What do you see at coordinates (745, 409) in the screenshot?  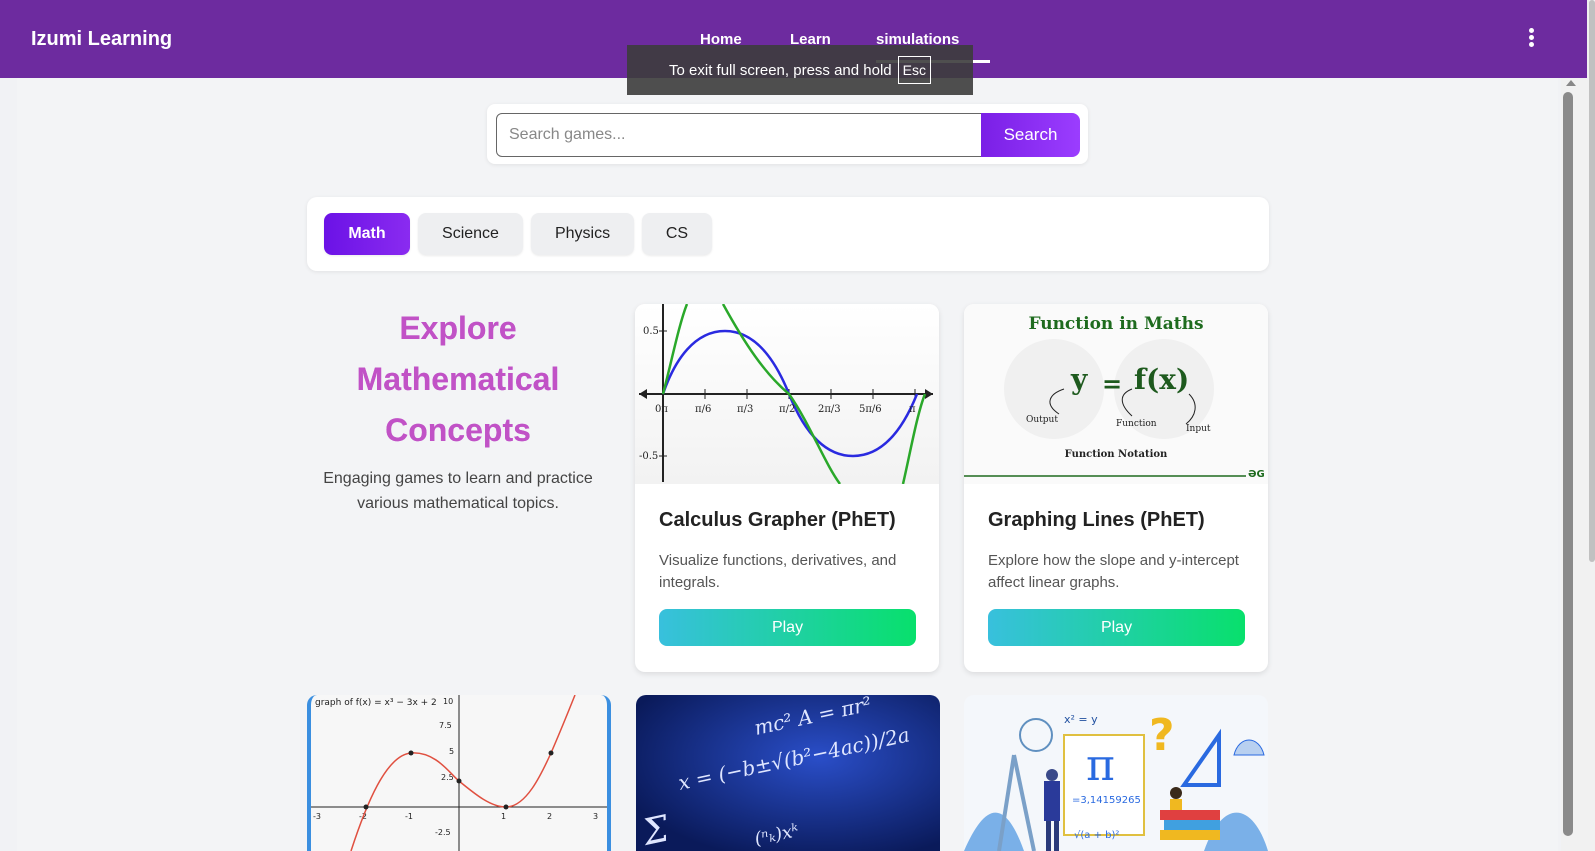 I see `axis-tick: π/3` at bounding box center [745, 409].